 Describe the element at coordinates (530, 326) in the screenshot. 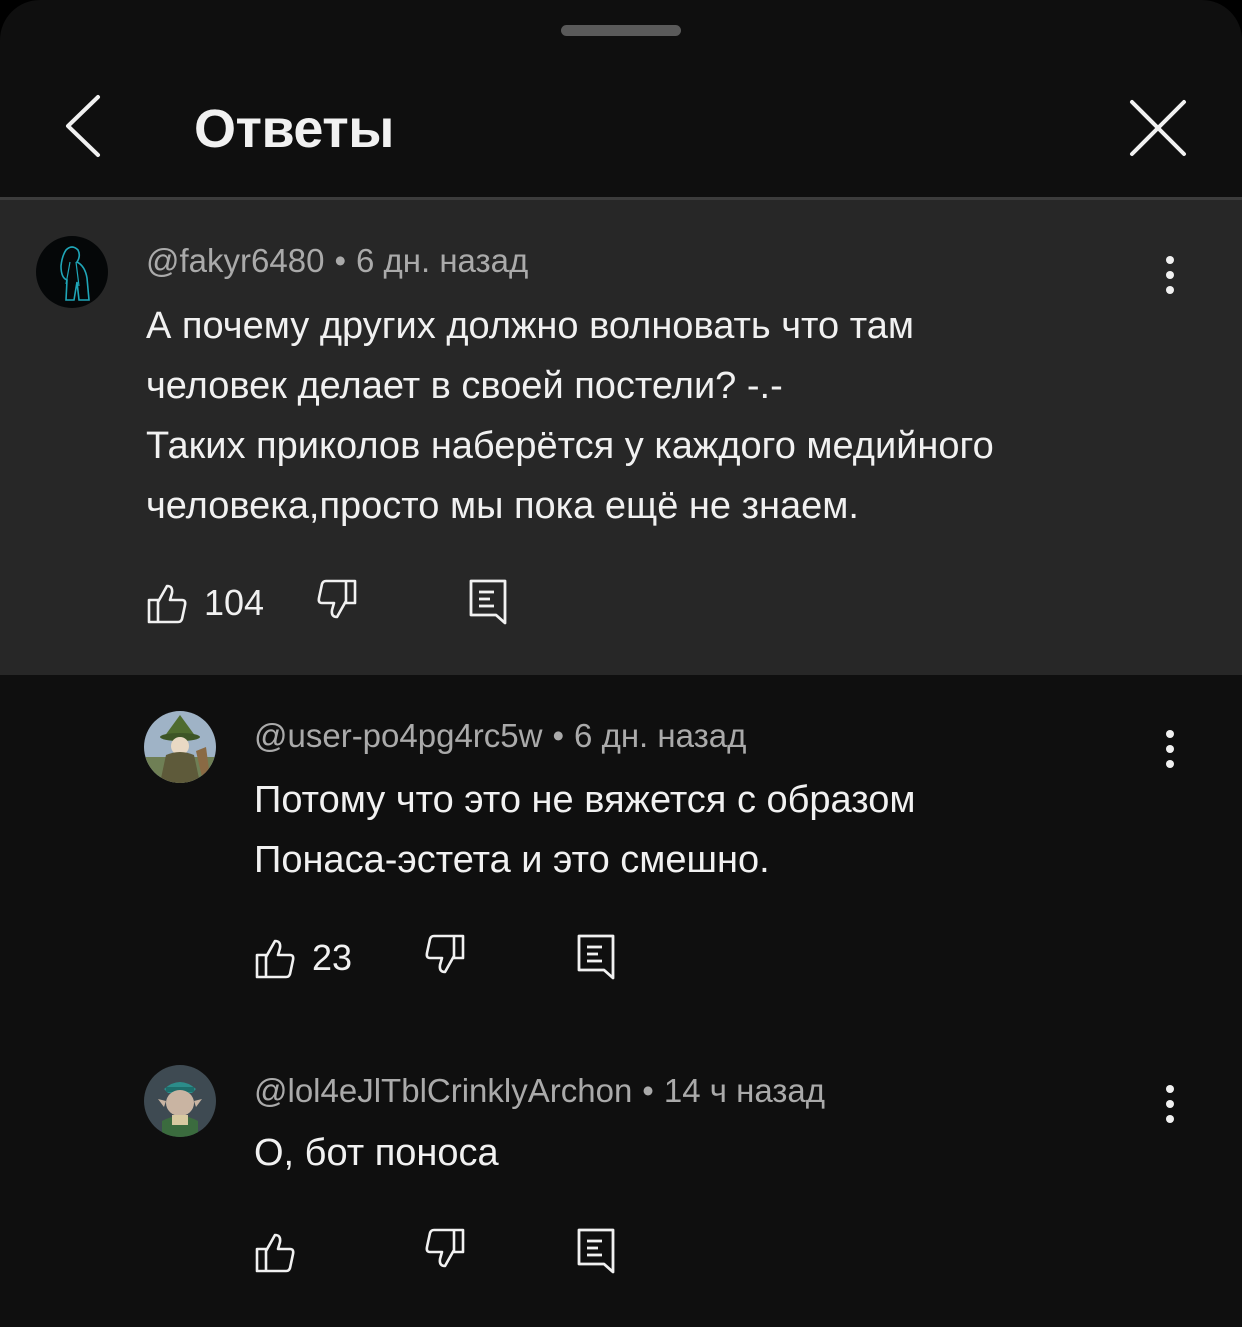

I see `comment-text-line: А почему других должно волновать что там` at that location.